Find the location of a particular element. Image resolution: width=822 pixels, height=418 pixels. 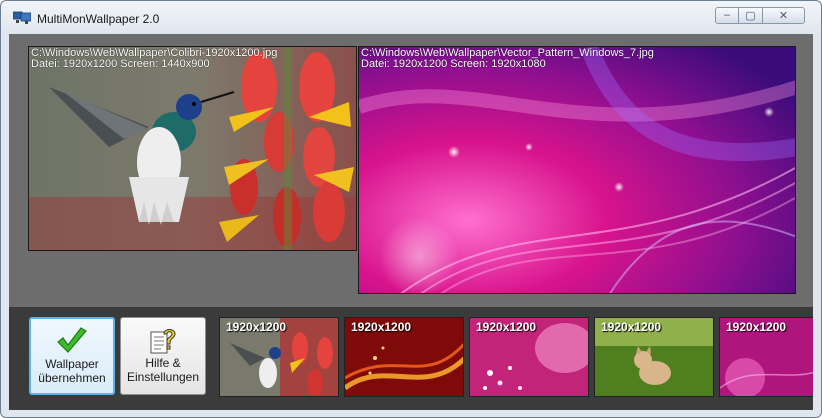

maximize-icon: ▢ is located at coordinates (750, 16).